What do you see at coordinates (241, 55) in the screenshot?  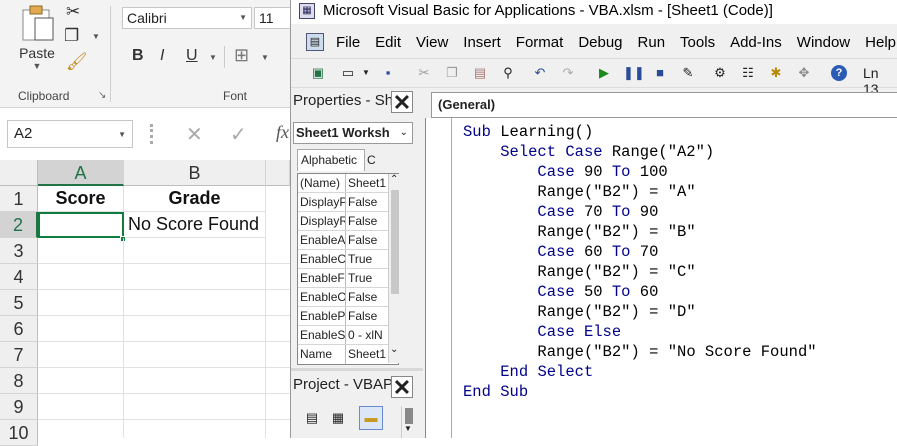 I see `borders-icon: ⊞` at bounding box center [241, 55].